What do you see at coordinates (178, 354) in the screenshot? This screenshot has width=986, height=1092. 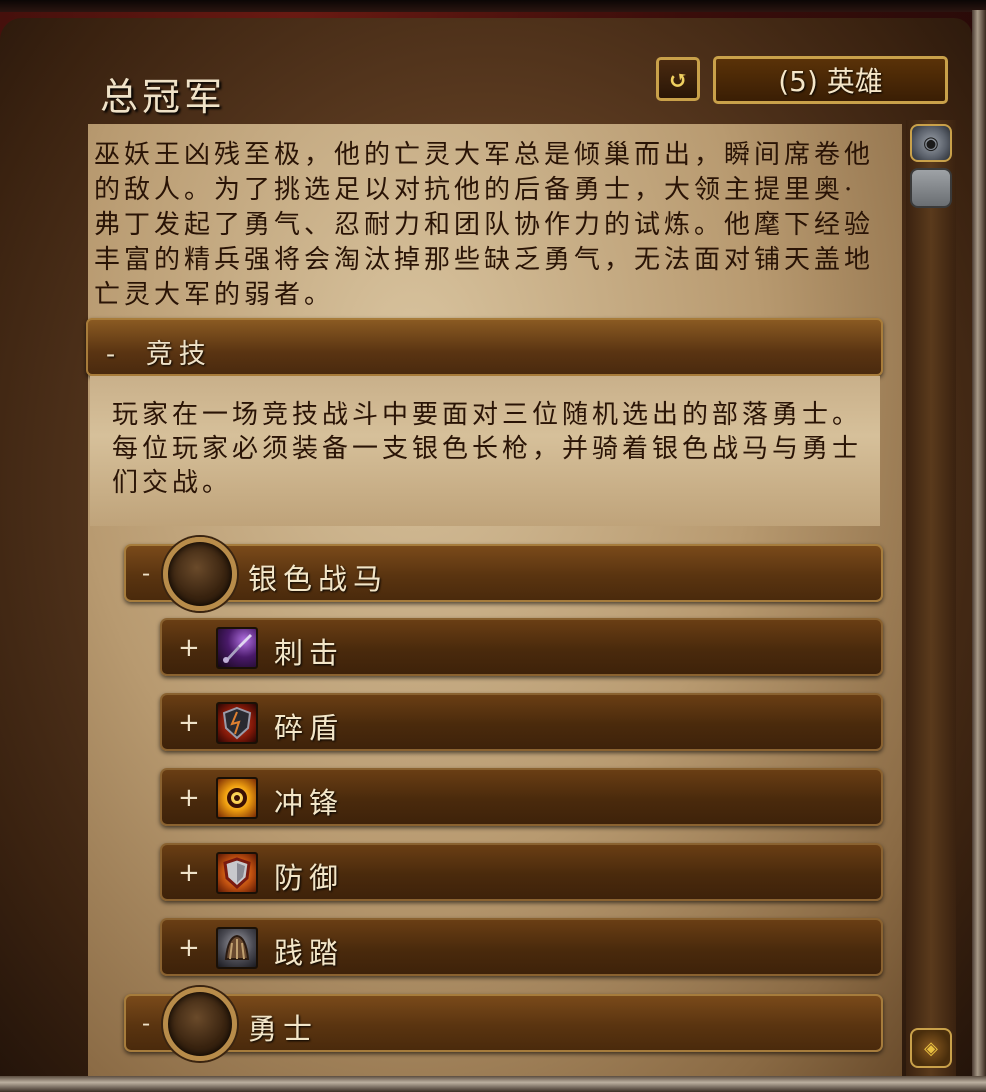 I see `section-title: 竞技` at bounding box center [178, 354].